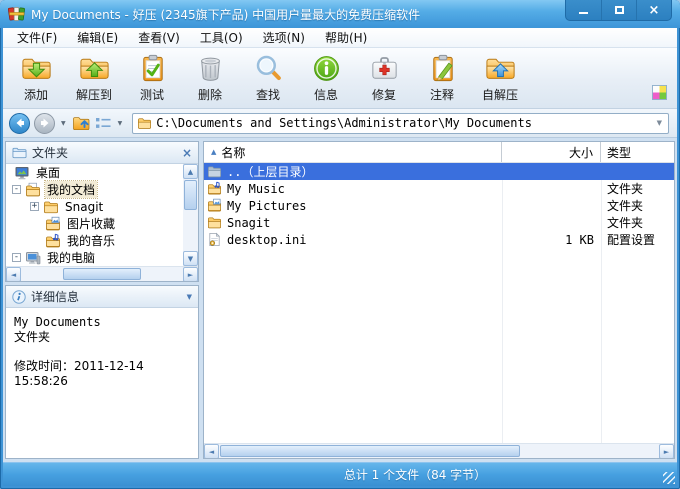 The image size is (680, 489). I want to click on comment-button: 注释, so click(442, 76).